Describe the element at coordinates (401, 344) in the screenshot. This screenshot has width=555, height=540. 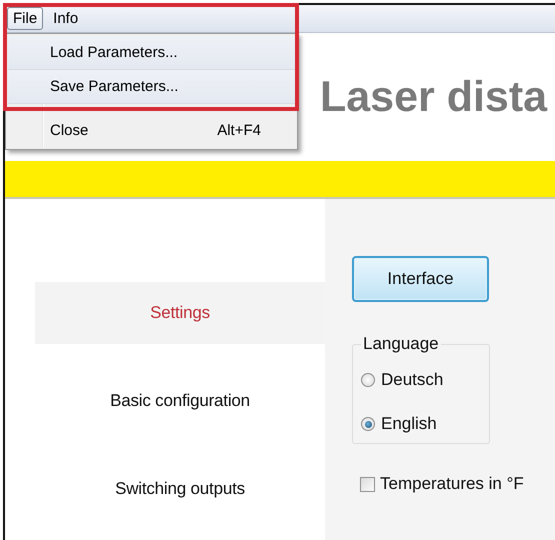
I see `group-label: Language` at that location.